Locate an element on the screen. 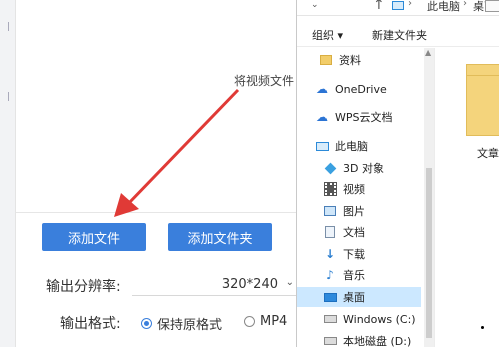 The width and height of the screenshot is (499, 347). format-option-mp4: MP4 is located at coordinates (265, 321).